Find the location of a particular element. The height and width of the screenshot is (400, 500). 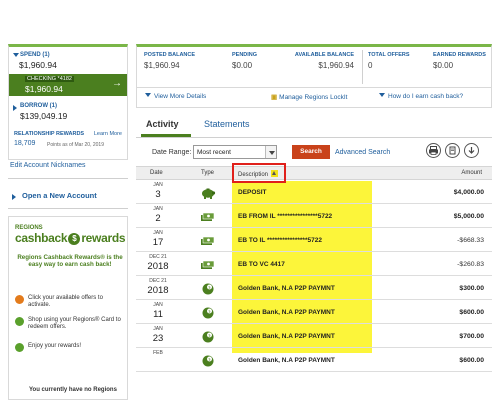

cashback-how-label: How do I earn cash back? is located at coordinates (426, 96).